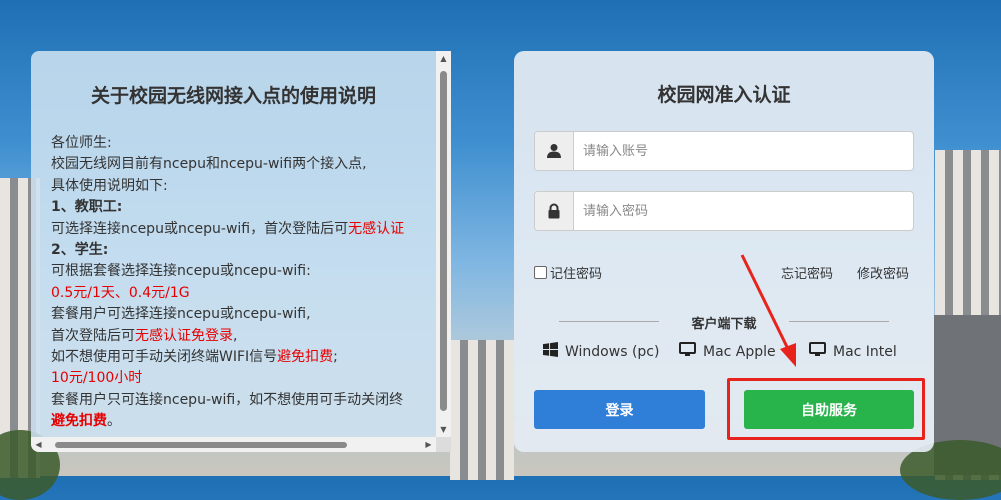 Image resolution: width=1001 pixels, height=500 pixels. I want to click on vertical-scrollbar: ▲ ▼, so click(443, 244).